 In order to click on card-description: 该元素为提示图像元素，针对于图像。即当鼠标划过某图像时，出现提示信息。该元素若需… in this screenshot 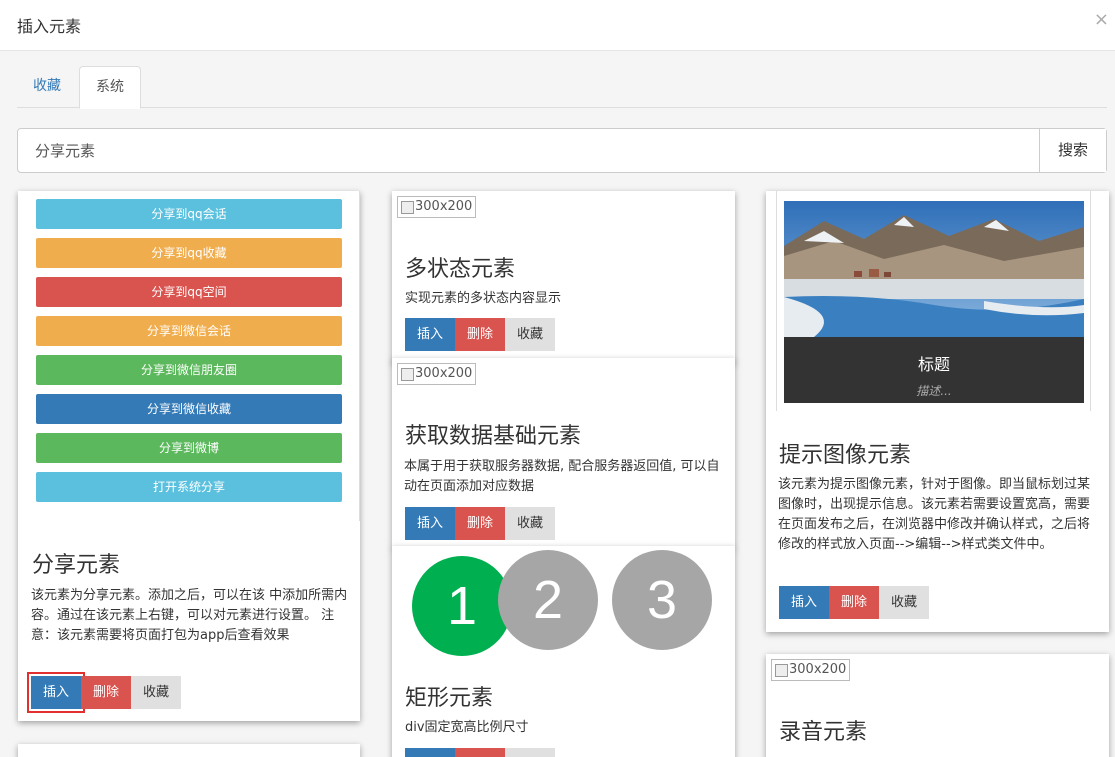, I will do `click(934, 514)`.